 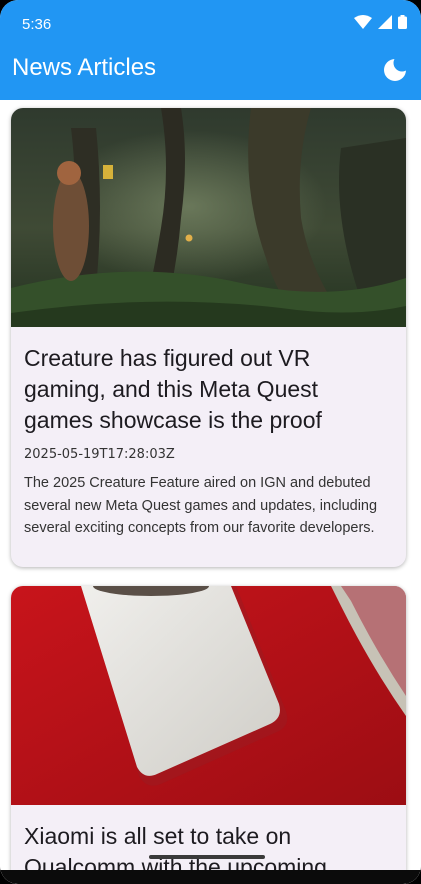 What do you see at coordinates (385, 22) in the screenshot?
I see `signal-icon` at bounding box center [385, 22].